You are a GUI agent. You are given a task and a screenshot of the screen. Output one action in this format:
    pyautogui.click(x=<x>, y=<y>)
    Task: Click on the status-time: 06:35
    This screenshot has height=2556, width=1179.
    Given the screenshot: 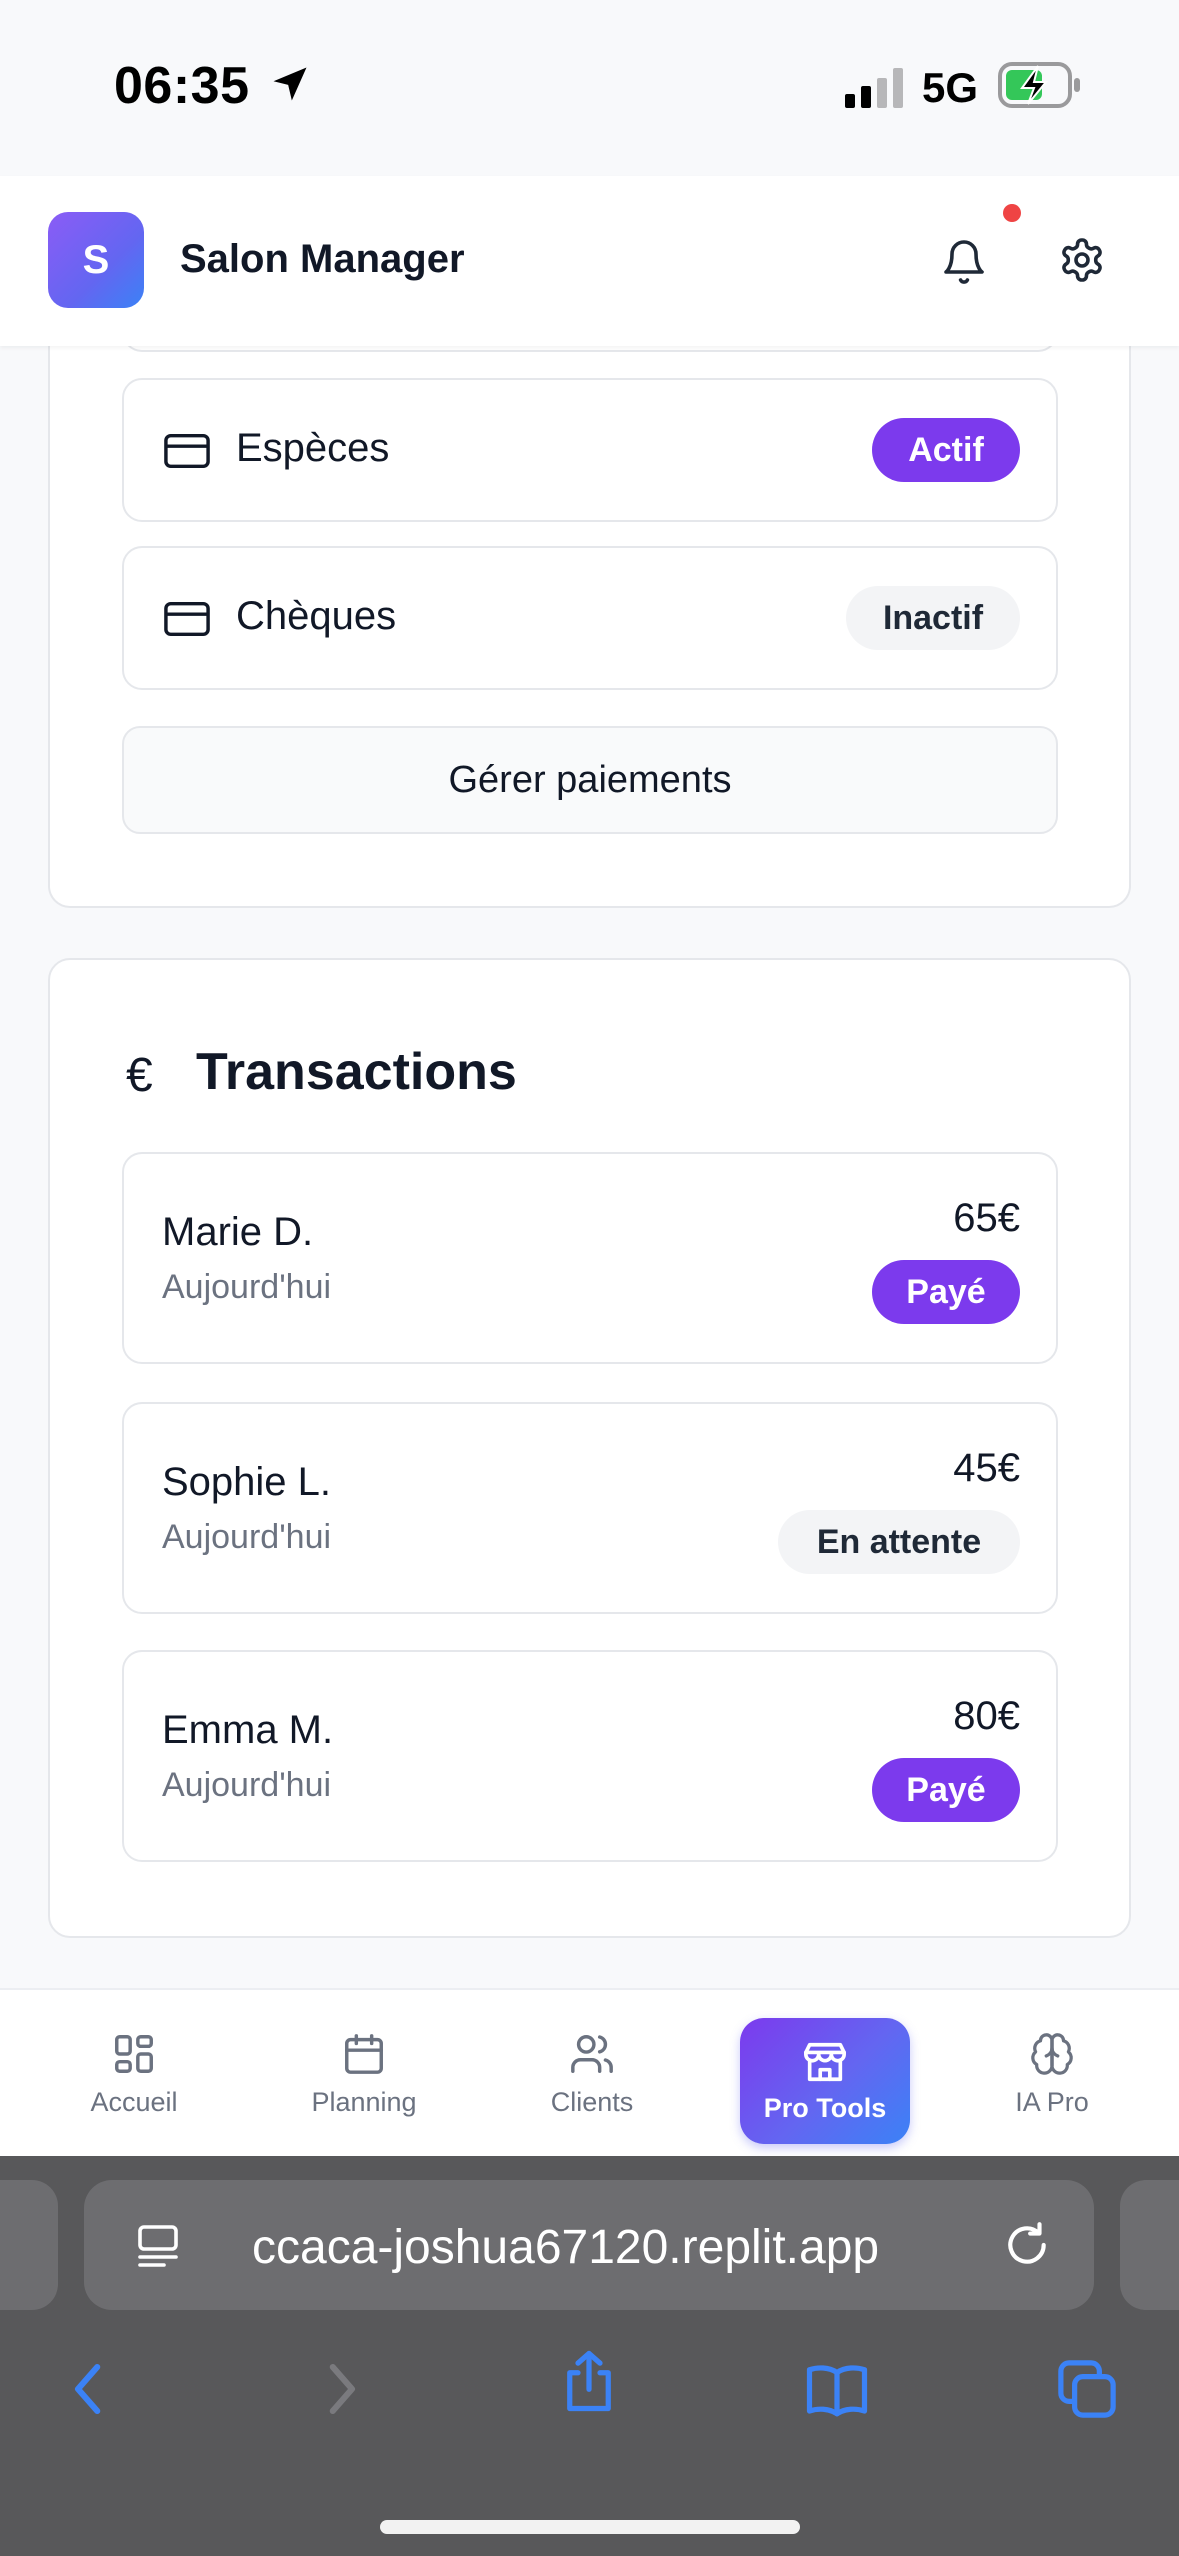 What is the action you would take?
    pyautogui.click(x=182, y=86)
    